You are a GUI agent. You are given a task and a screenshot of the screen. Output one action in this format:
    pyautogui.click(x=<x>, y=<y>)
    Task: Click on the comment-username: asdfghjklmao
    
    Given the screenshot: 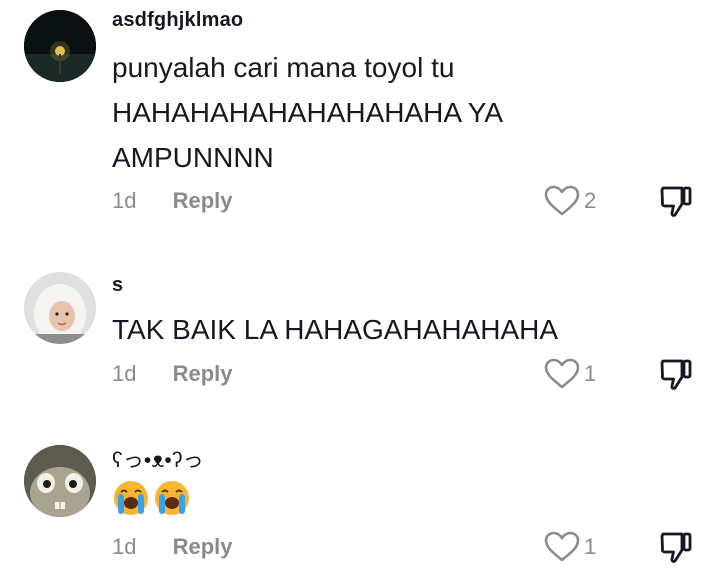 What is the action you would take?
    pyautogui.click(x=177, y=20)
    